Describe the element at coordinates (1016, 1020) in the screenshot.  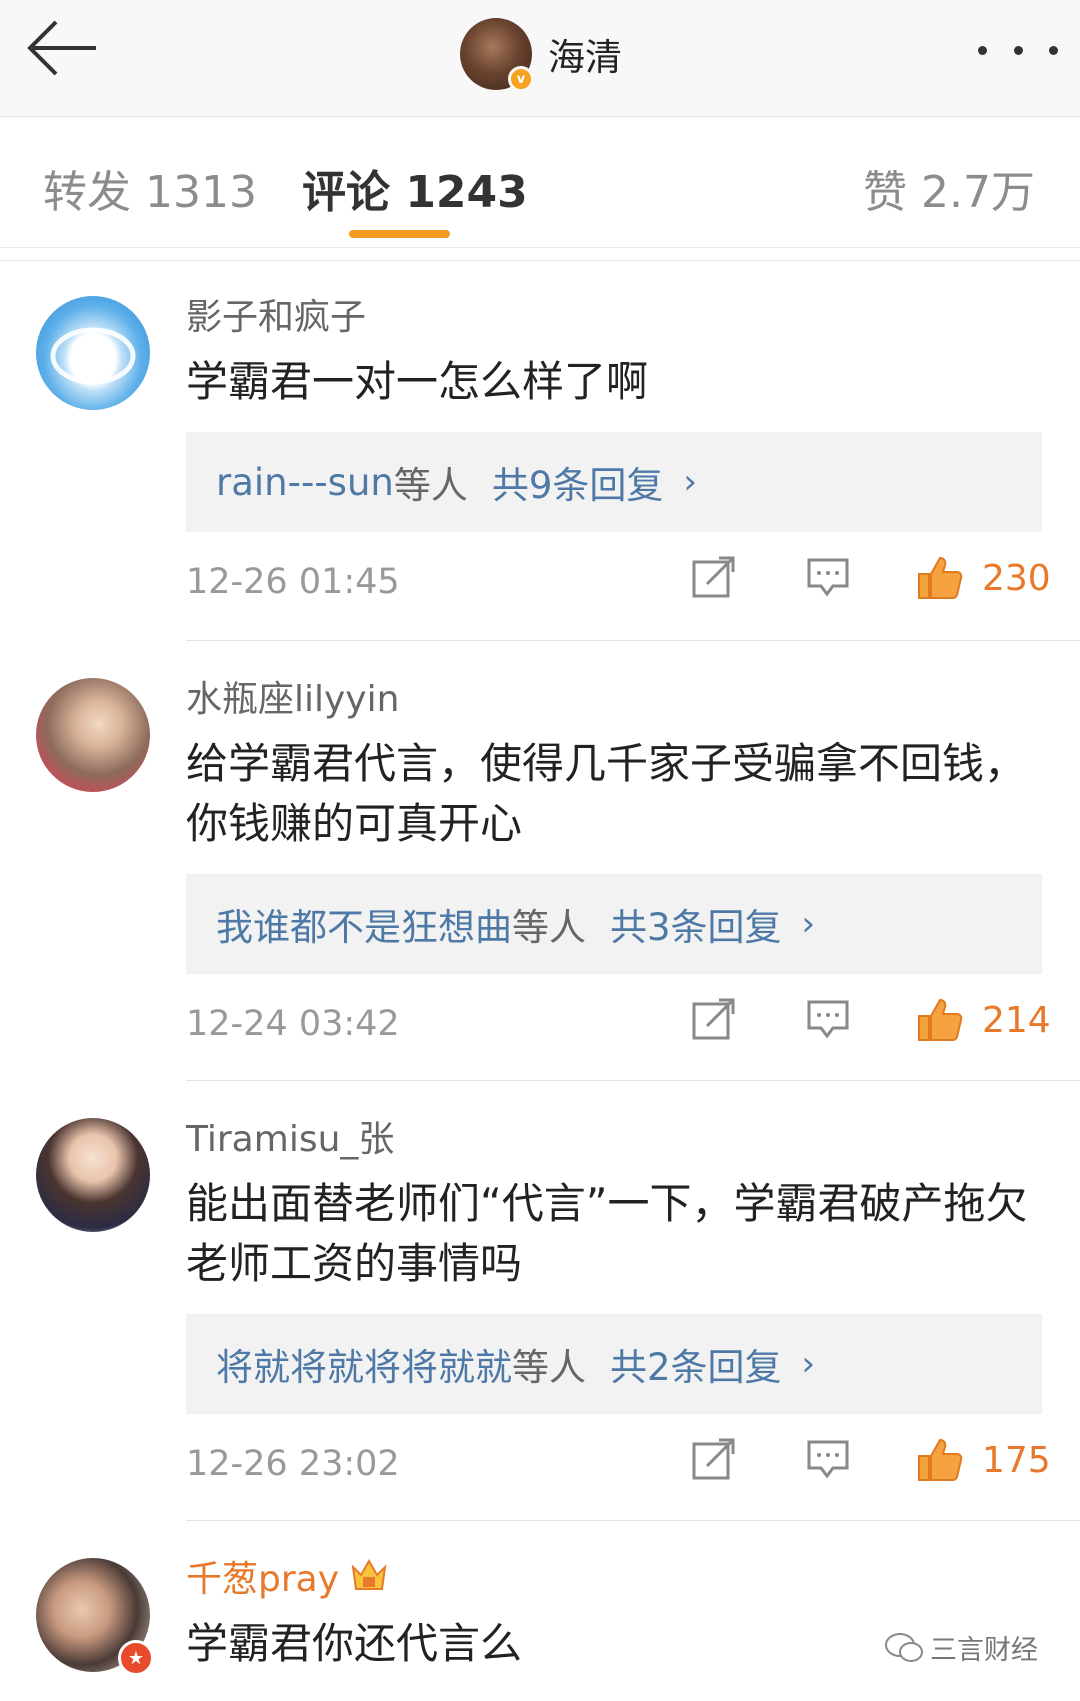
I see `like-count: 214` at that location.